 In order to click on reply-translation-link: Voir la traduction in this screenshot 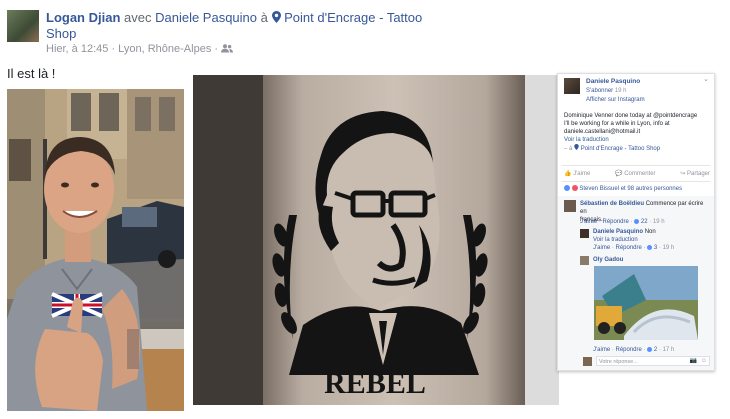, I will do `click(615, 240)`.